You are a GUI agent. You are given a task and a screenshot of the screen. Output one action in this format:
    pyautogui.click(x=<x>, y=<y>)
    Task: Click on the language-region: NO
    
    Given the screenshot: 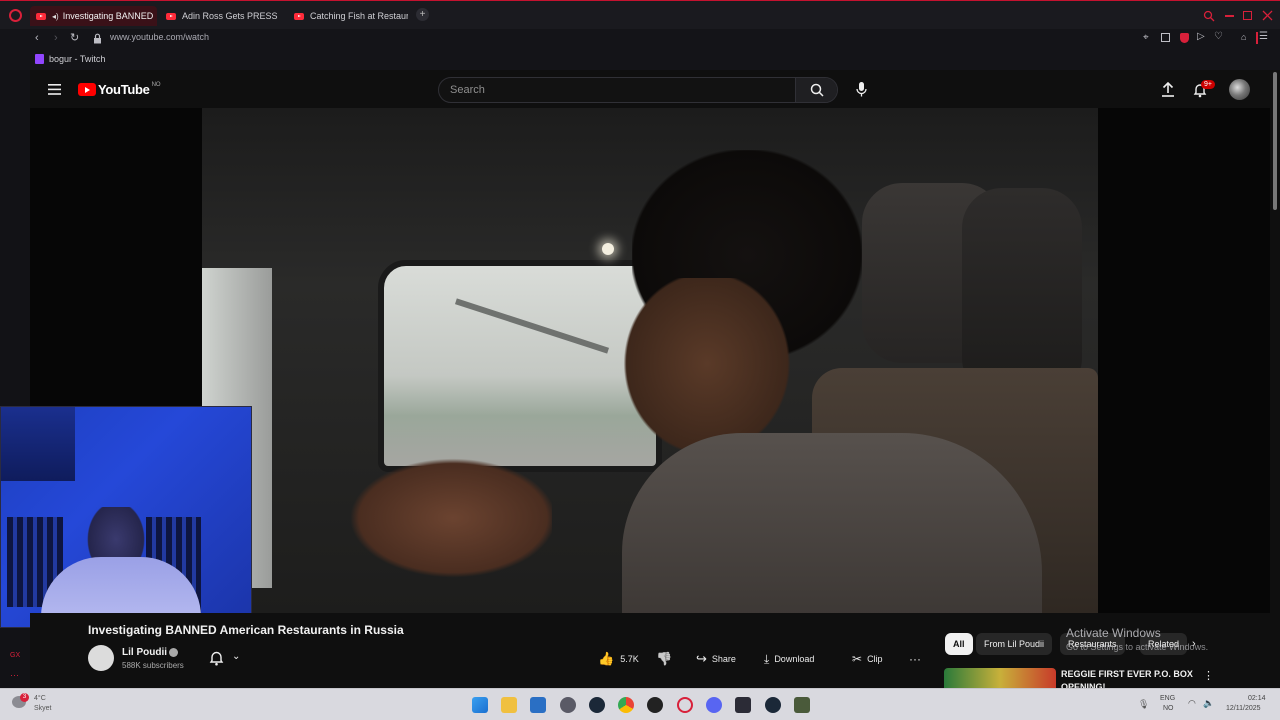 What is the action you would take?
    pyautogui.click(x=1168, y=708)
    